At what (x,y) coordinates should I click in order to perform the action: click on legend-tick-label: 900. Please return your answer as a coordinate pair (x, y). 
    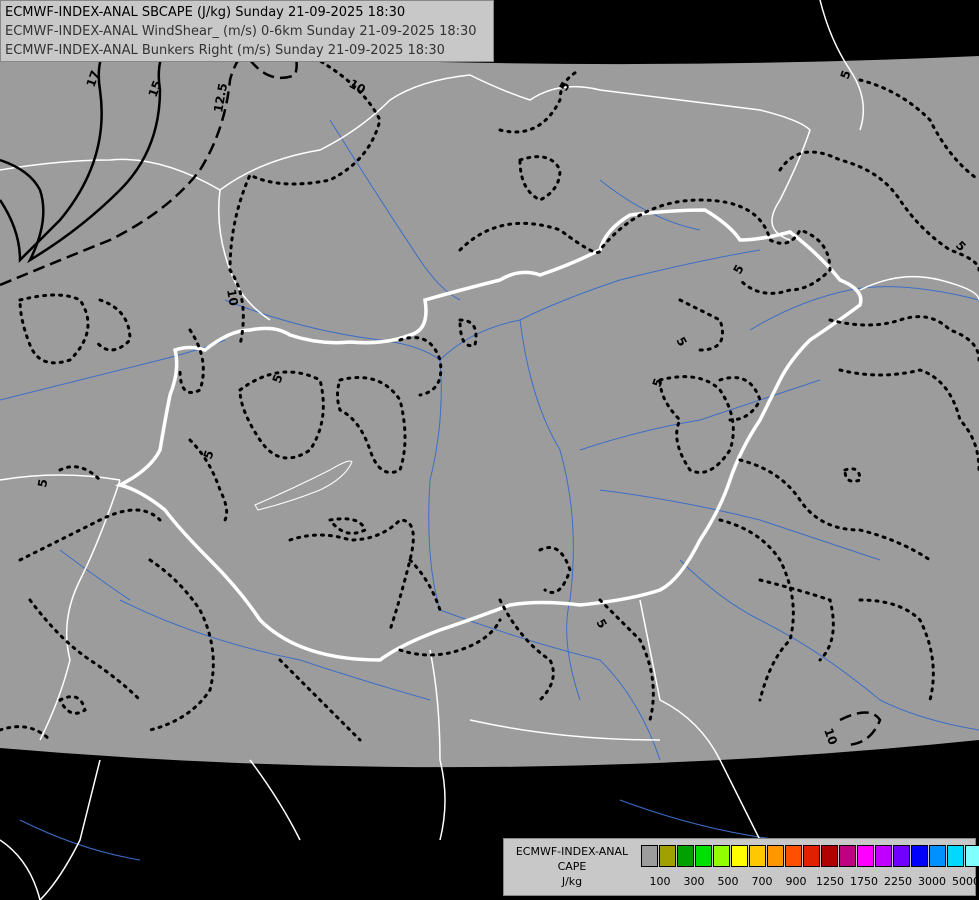
    Looking at the image, I should click on (796, 881).